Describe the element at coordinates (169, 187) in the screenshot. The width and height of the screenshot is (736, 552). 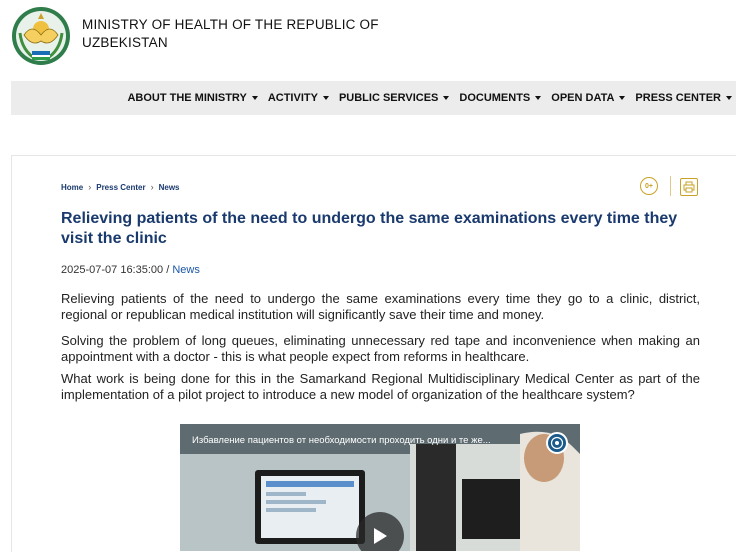
I see `breadcrumb-news: News` at that location.